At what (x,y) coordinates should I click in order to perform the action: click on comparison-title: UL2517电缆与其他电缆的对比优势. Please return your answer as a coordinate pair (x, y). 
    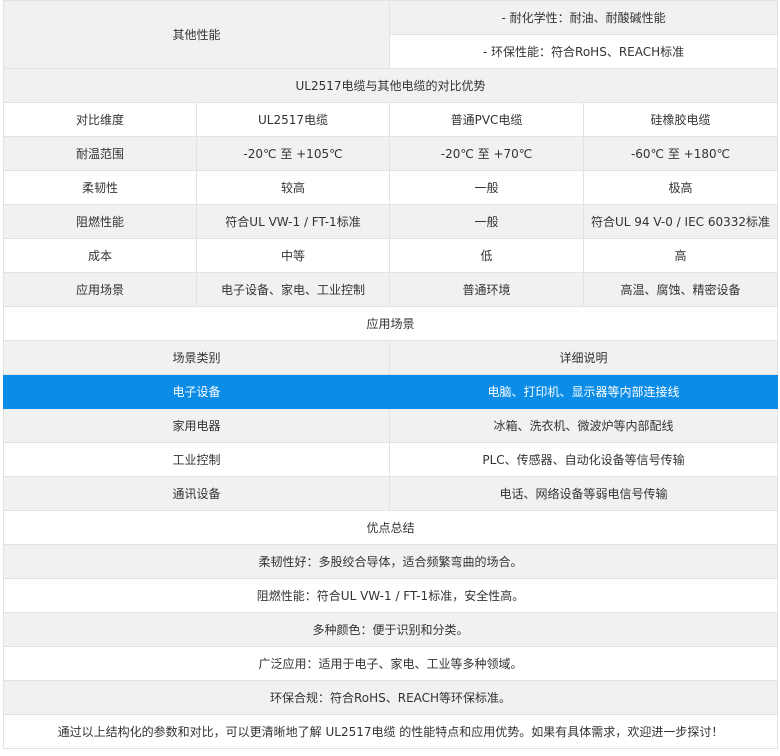
    Looking at the image, I should click on (390, 85).